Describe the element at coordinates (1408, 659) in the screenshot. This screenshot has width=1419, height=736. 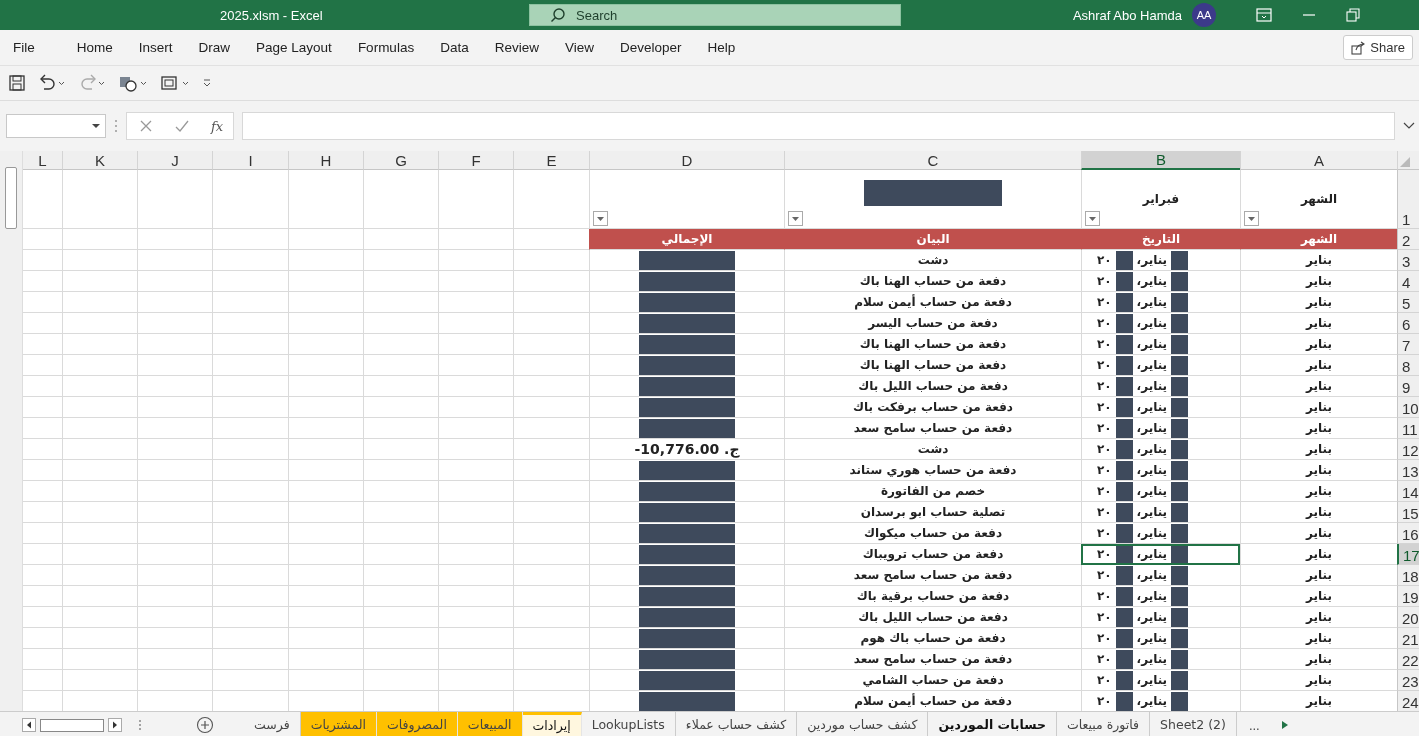
I see `row-header: 22` at that location.